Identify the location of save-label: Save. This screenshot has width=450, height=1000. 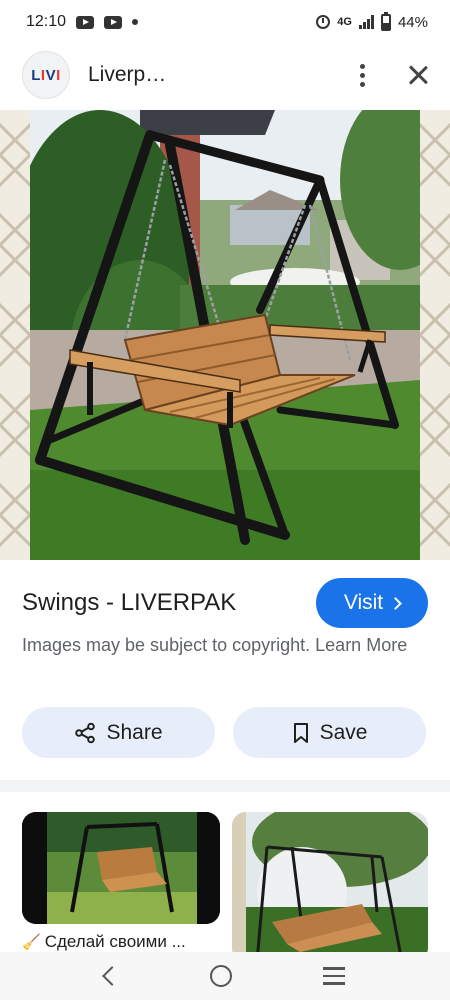
(343, 732).